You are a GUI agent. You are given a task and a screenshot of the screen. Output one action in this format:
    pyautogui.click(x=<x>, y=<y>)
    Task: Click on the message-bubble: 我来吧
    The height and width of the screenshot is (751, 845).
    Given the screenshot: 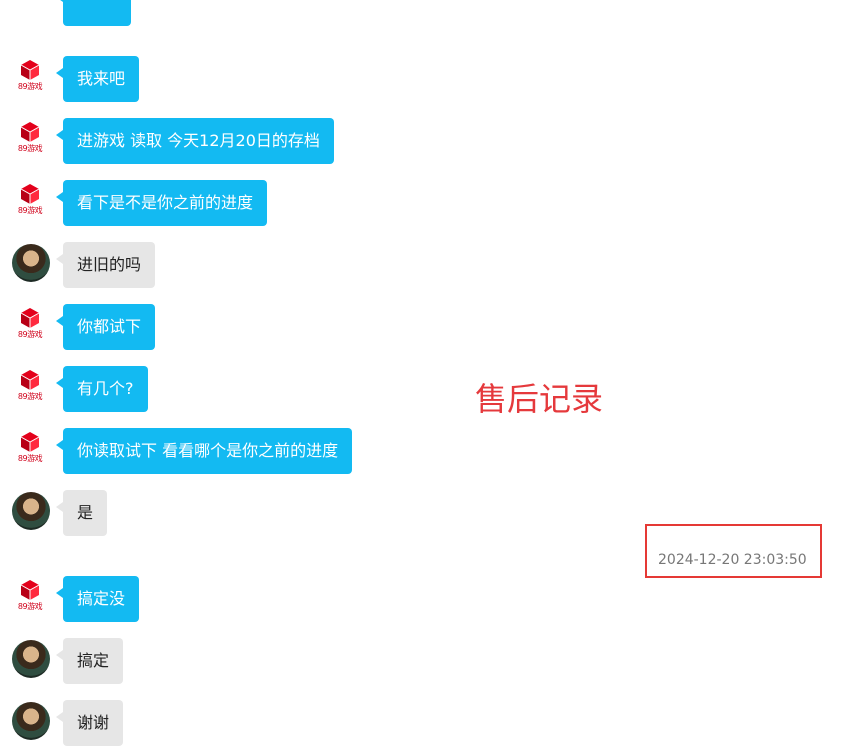 What is the action you would take?
    pyautogui.click(x=97, y=79)
    